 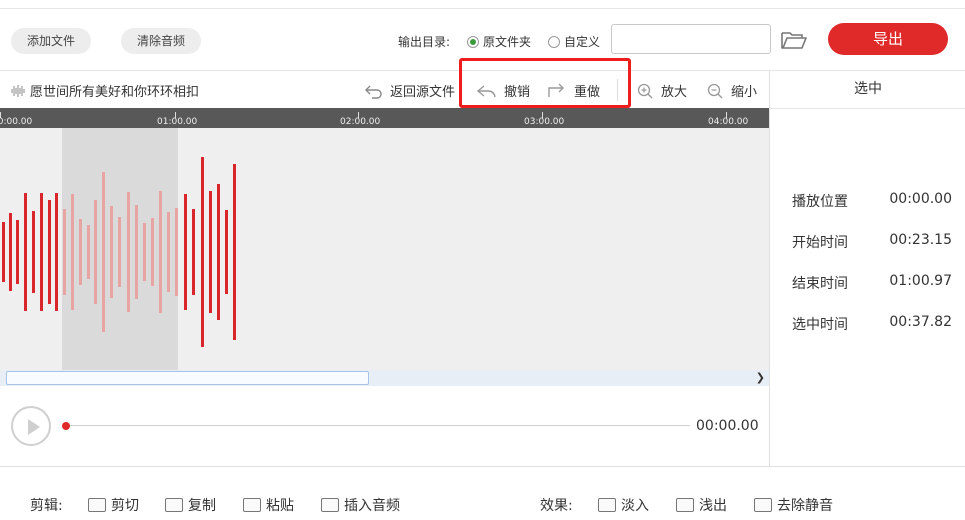 What do you see at coordinates (713, 506) in the screenshot?
I see `fade-out-label: 浅出` at bounding box center [713, 506].